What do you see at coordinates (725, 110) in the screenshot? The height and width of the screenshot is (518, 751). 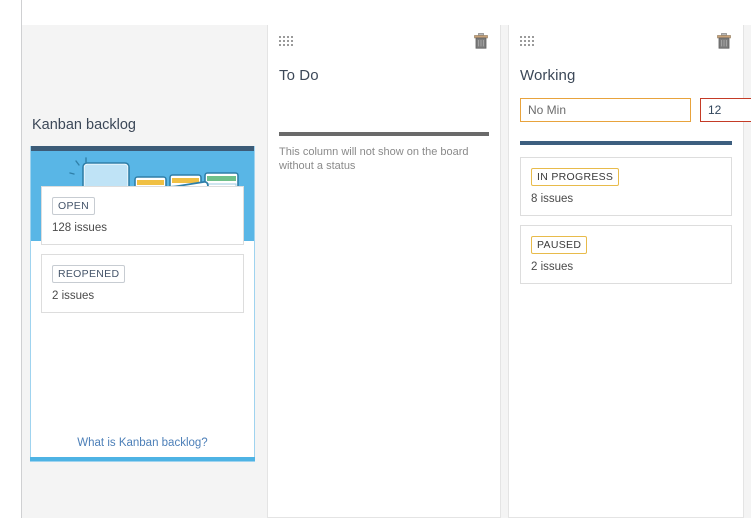 I see `column-max-input` at bounding box center [725, 110].